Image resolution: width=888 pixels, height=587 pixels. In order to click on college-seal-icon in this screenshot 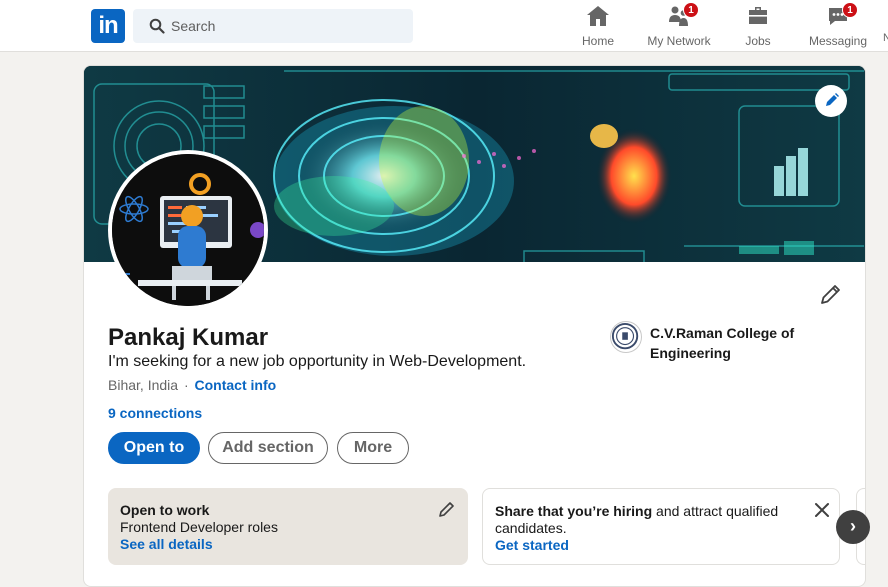, I will do `click(625, 336)`.